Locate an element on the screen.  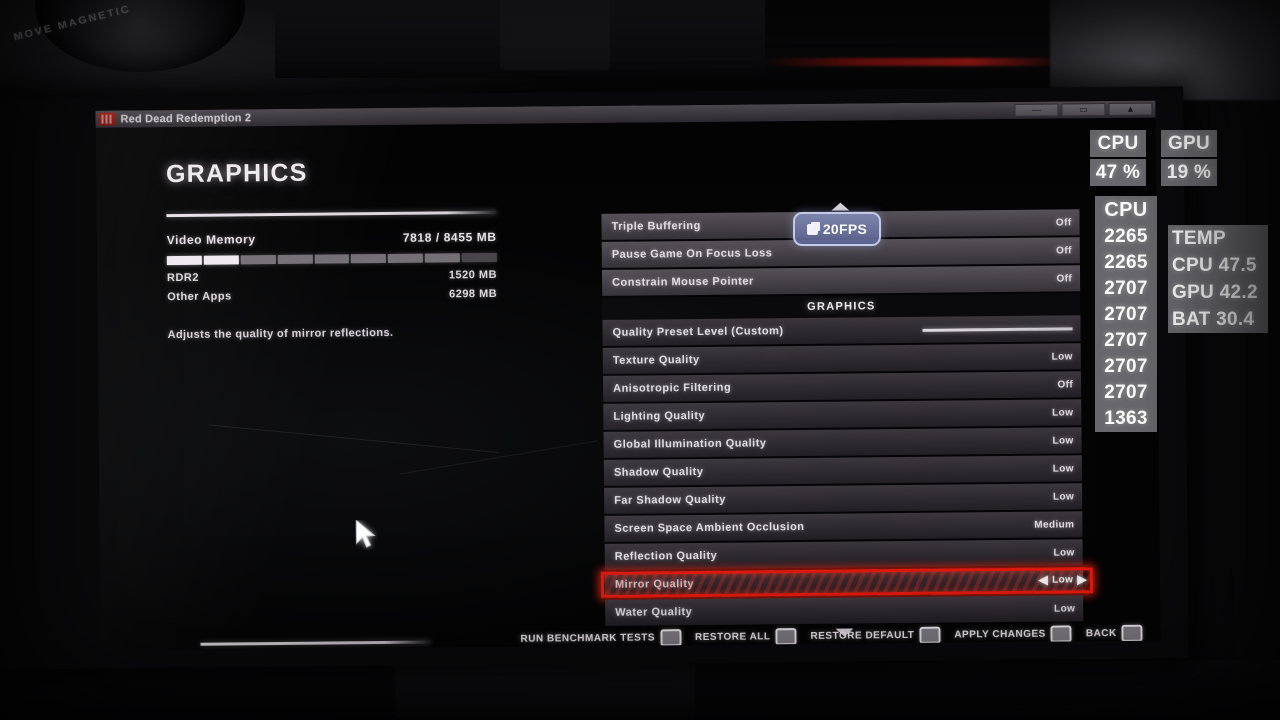
title-bar-spacer is located at coordinates (632, 113).